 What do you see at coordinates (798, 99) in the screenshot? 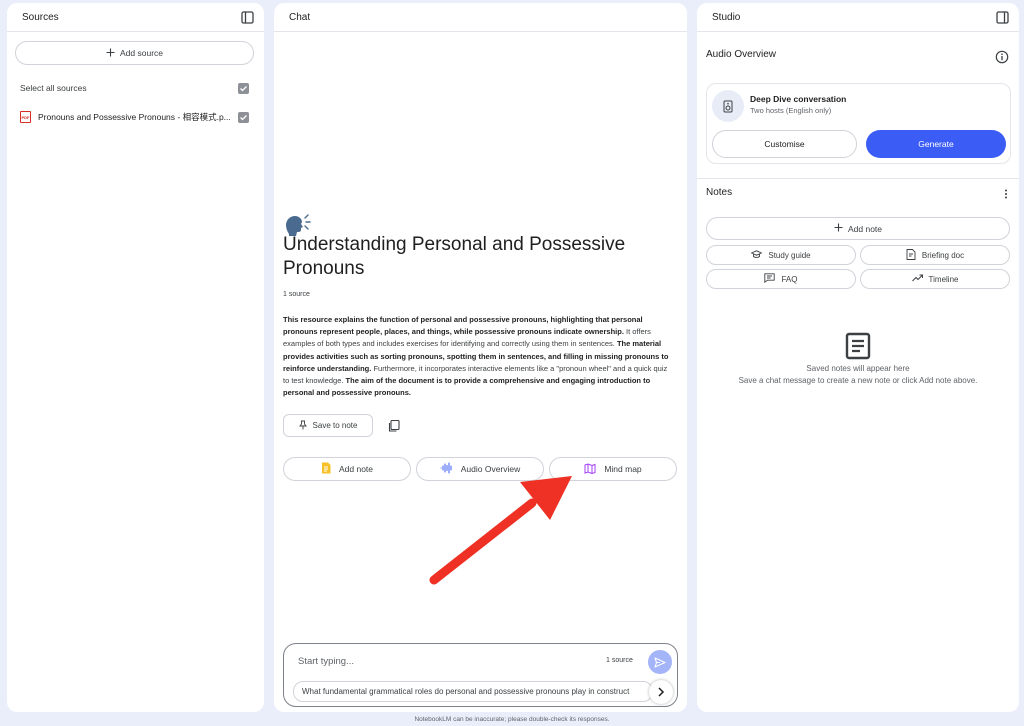
I see `deep-dive-title: Deep Dive conversation` at bounding box center [798, 99].